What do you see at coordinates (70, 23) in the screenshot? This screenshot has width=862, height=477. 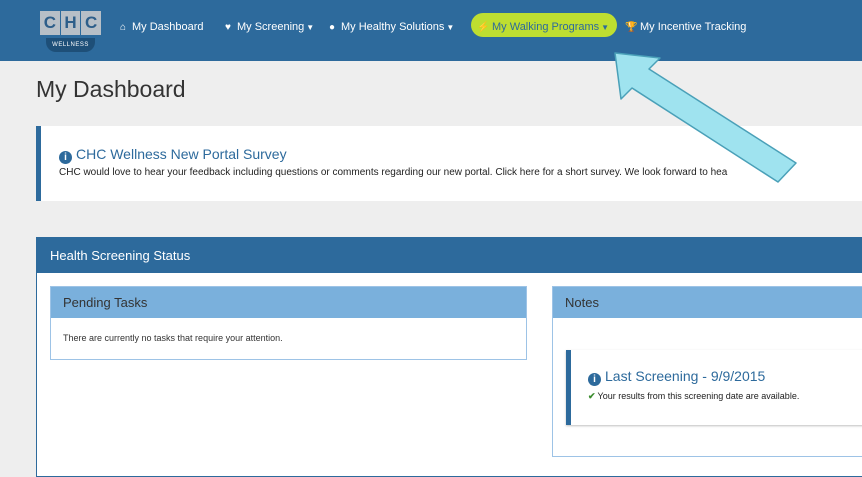 I see `logo-letter: H` at bounding box center [70, 23].